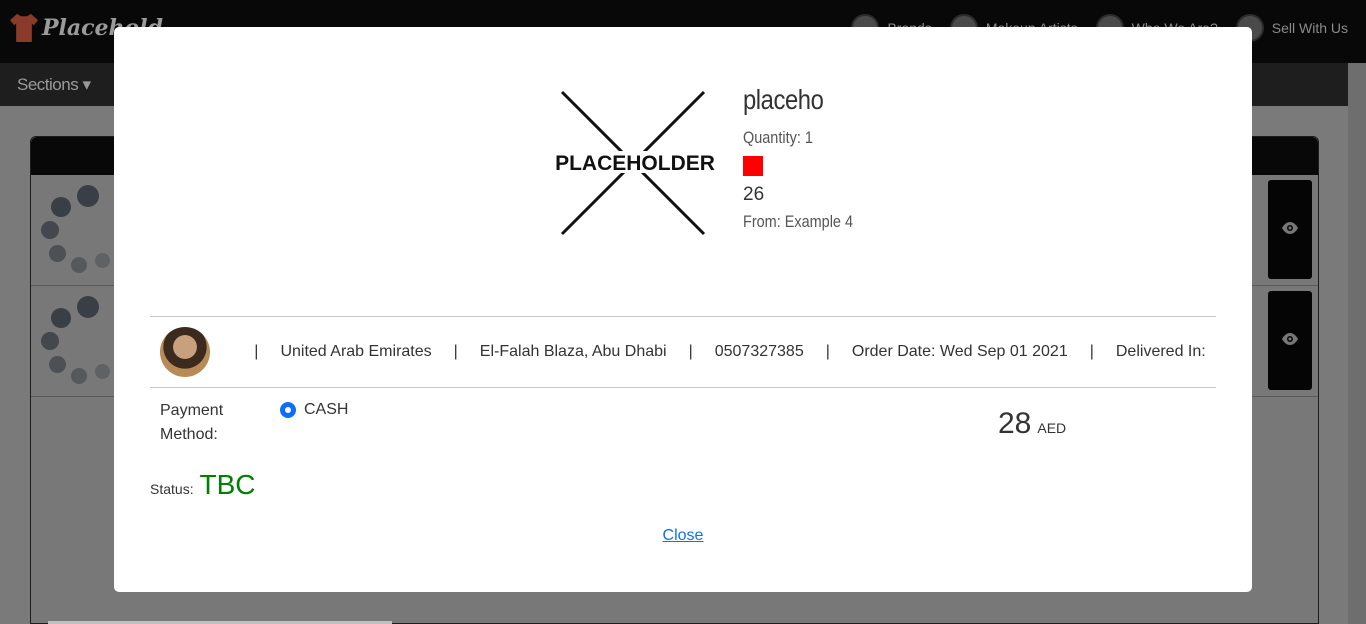 This screenshot has width=1366, height=624. Describe the element at coordinates (86, 84) in the screenshot. I see `chevron-down-icon: ▾` at that location.